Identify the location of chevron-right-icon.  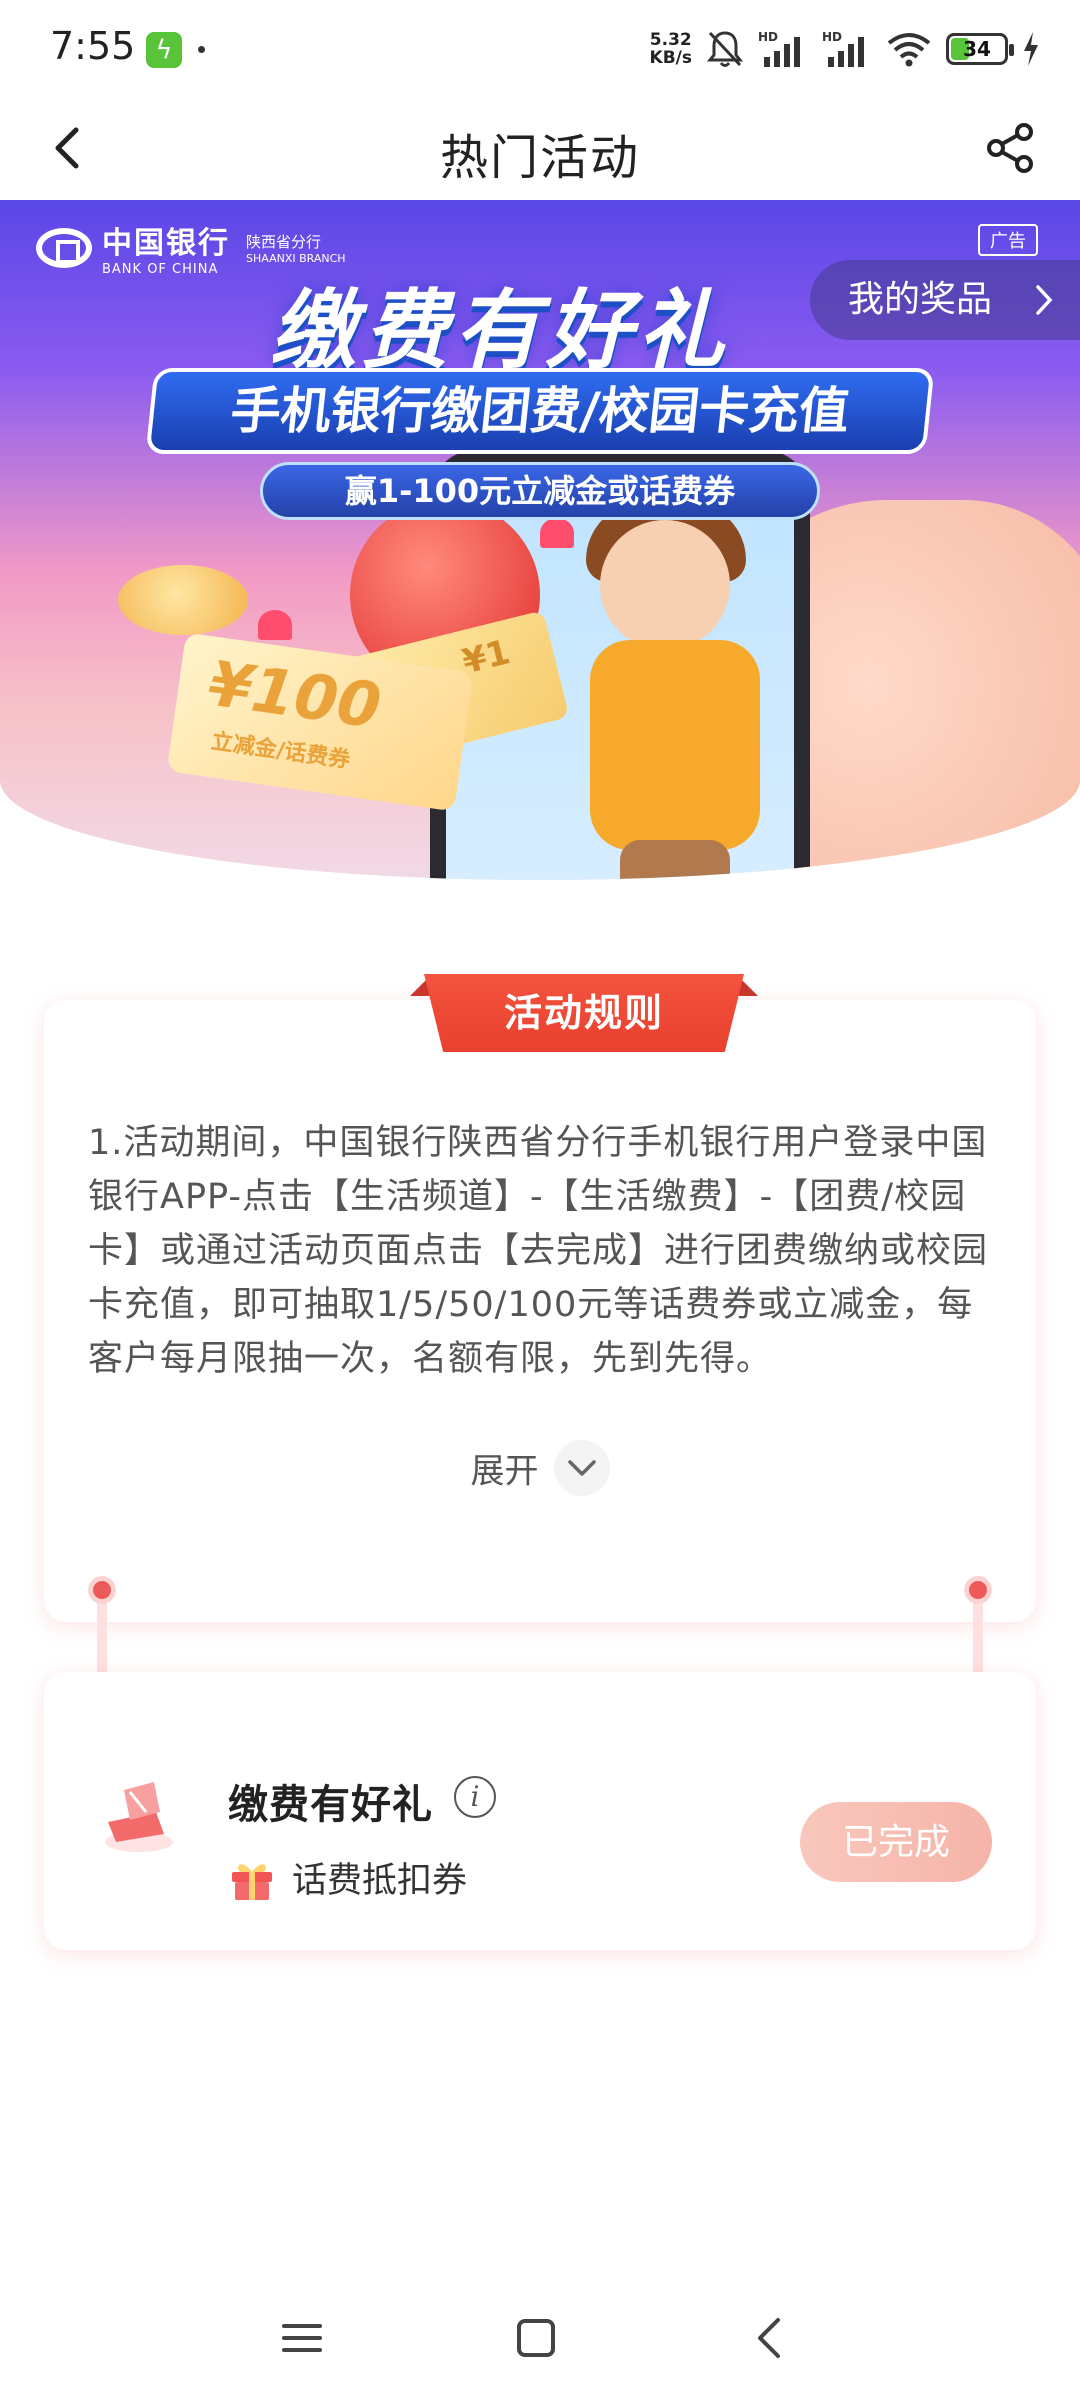
(1044, 300).